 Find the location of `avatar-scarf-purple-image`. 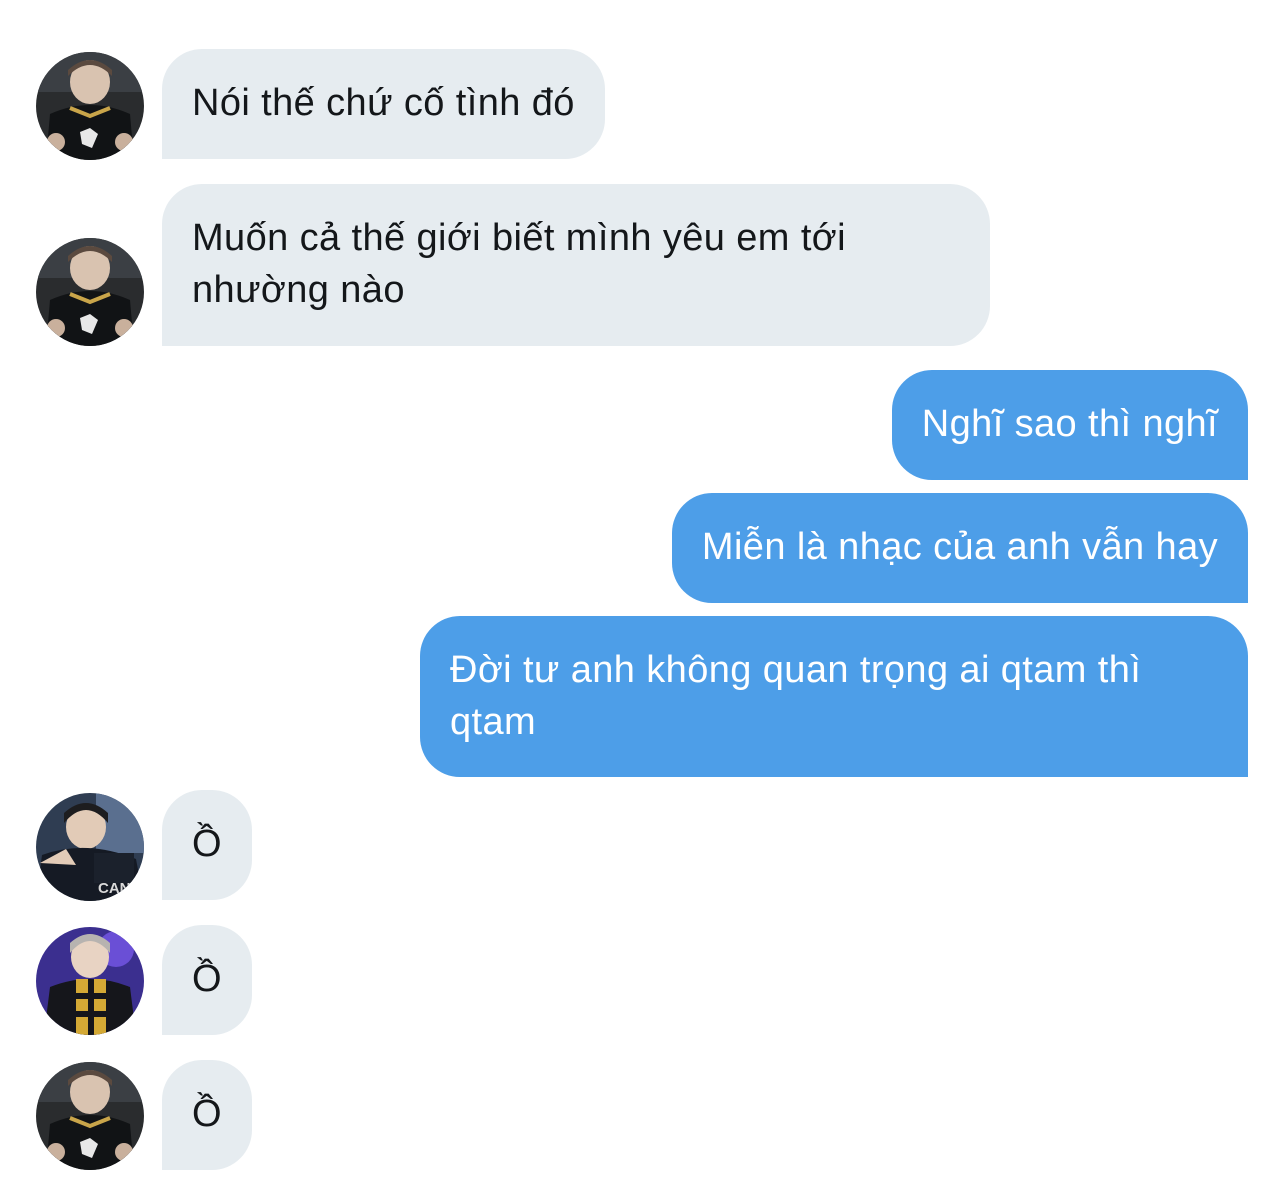

avatar-scarf-purple-image is located at coordinates (90, 981).